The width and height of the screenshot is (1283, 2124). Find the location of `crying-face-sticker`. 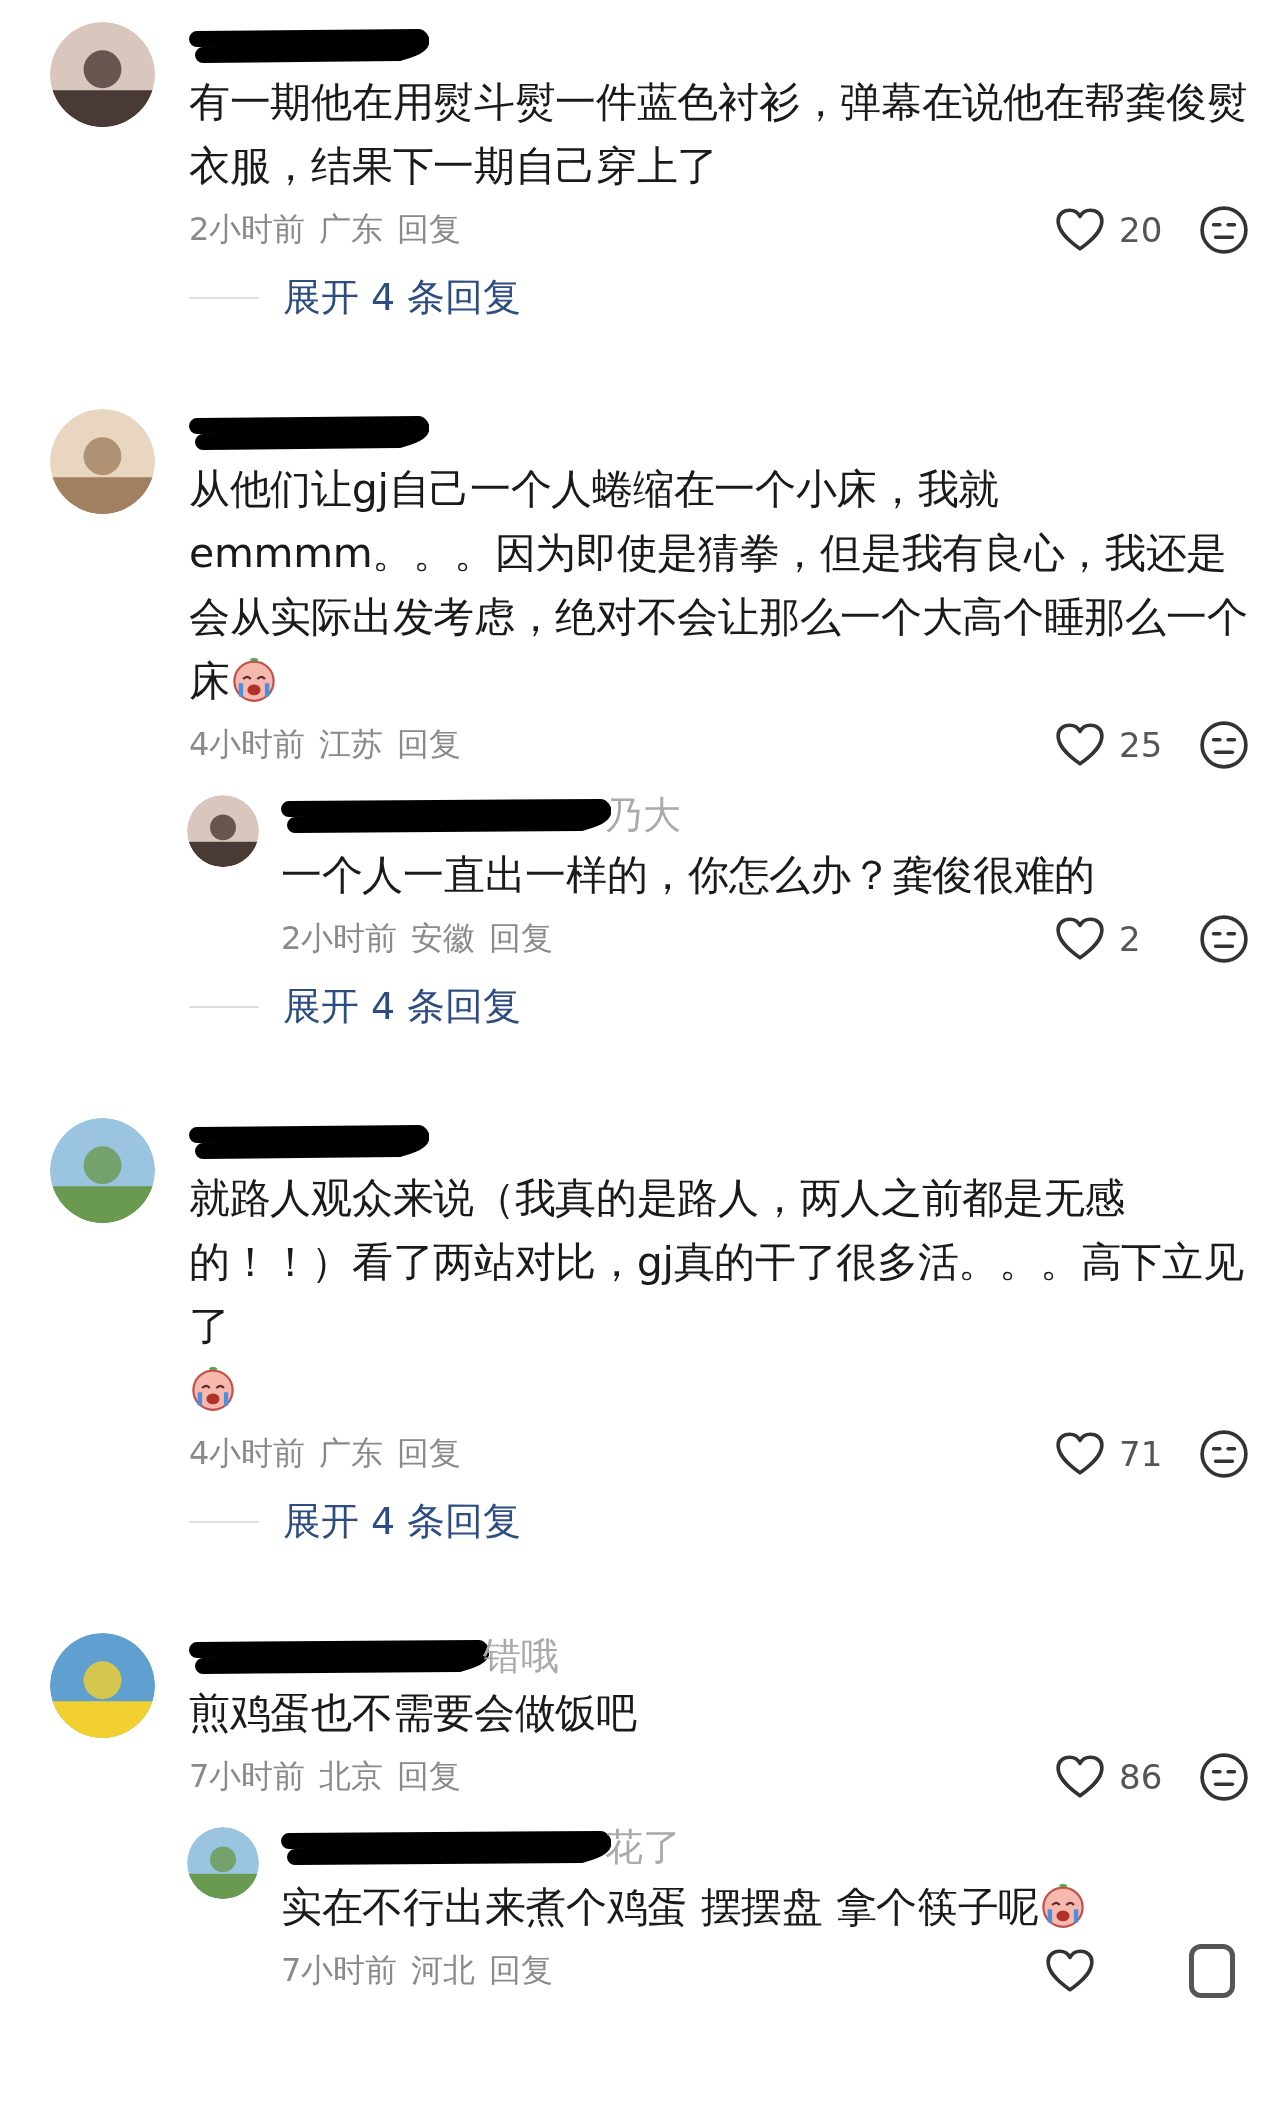

crying-face-sticker is located at coordinates (213, 1388).